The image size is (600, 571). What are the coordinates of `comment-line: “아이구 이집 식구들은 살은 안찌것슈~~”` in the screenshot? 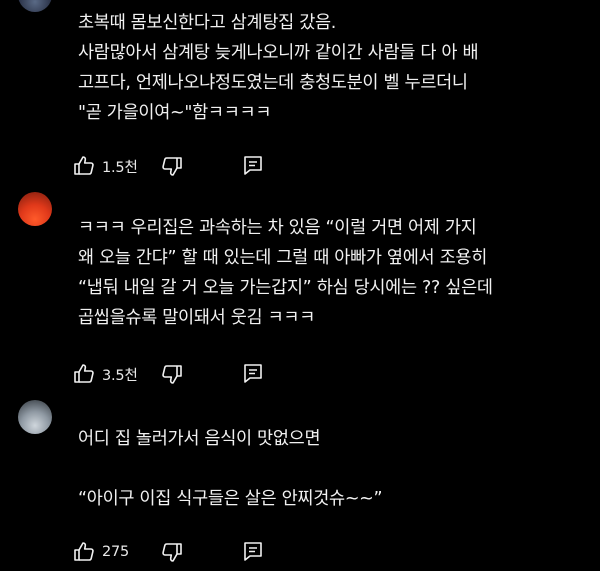 It's located at (230, 499).